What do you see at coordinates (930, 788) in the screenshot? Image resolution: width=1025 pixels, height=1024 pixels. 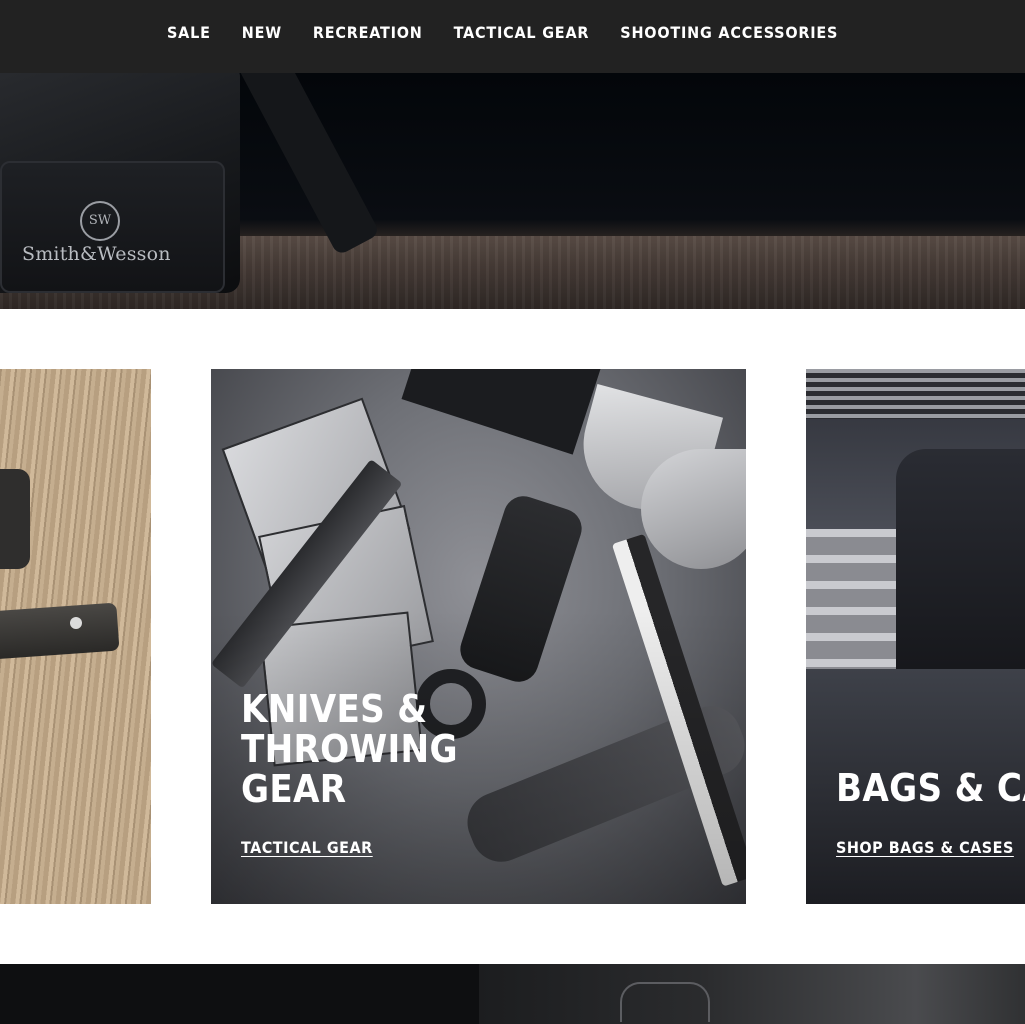 I see `card-title-bags: BAGS & CASES` at bounding box center [930, 788].